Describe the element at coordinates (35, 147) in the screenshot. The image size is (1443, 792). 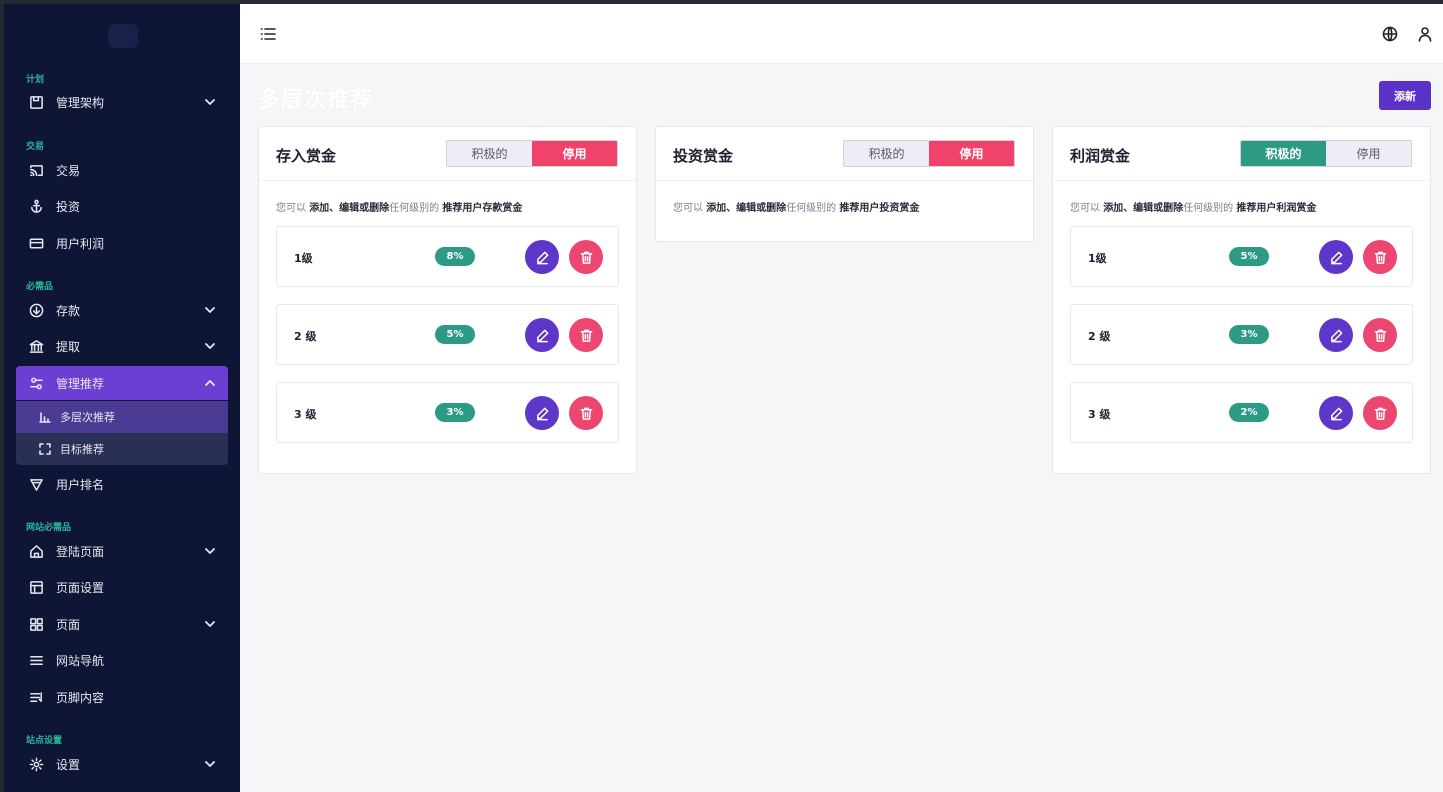
I see `section-label-trade: 交易` at that location.